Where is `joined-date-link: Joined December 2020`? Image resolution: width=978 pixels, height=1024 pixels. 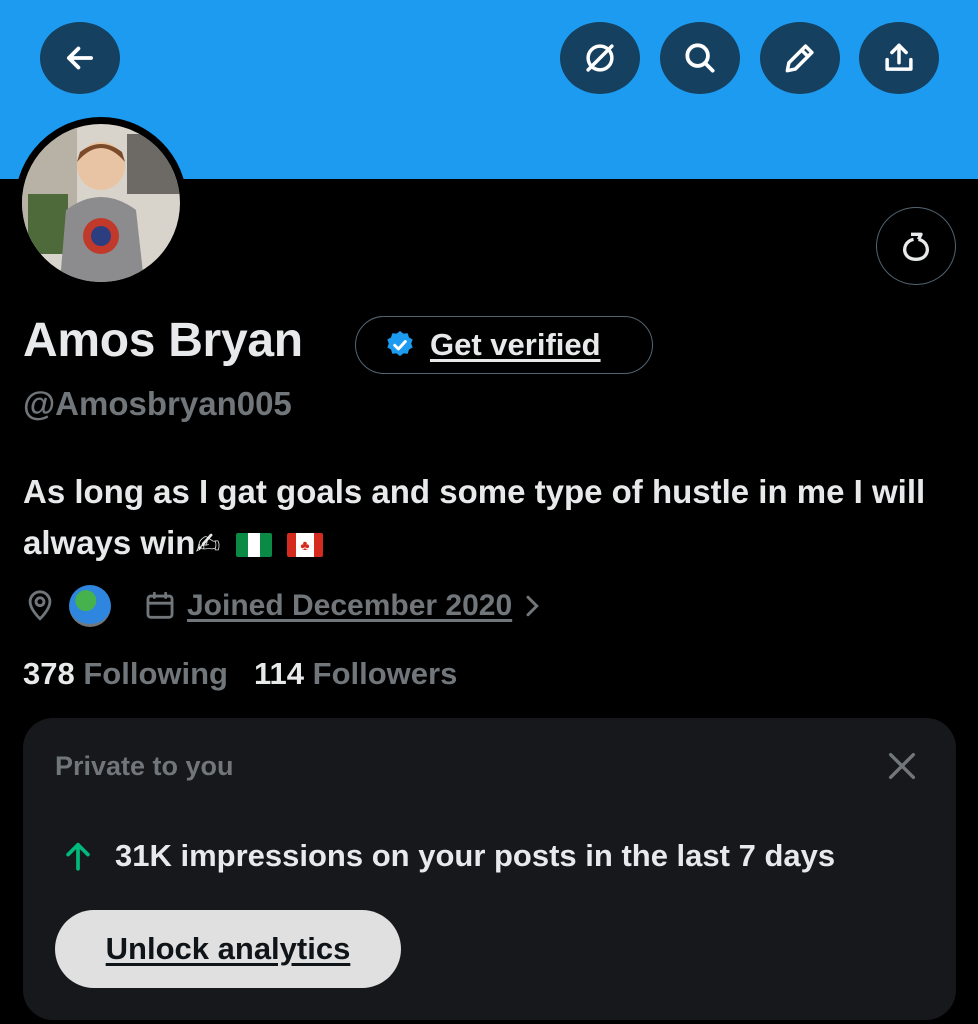 joined-date-link: Joined December 2020 is located at coordinates (349, 606).